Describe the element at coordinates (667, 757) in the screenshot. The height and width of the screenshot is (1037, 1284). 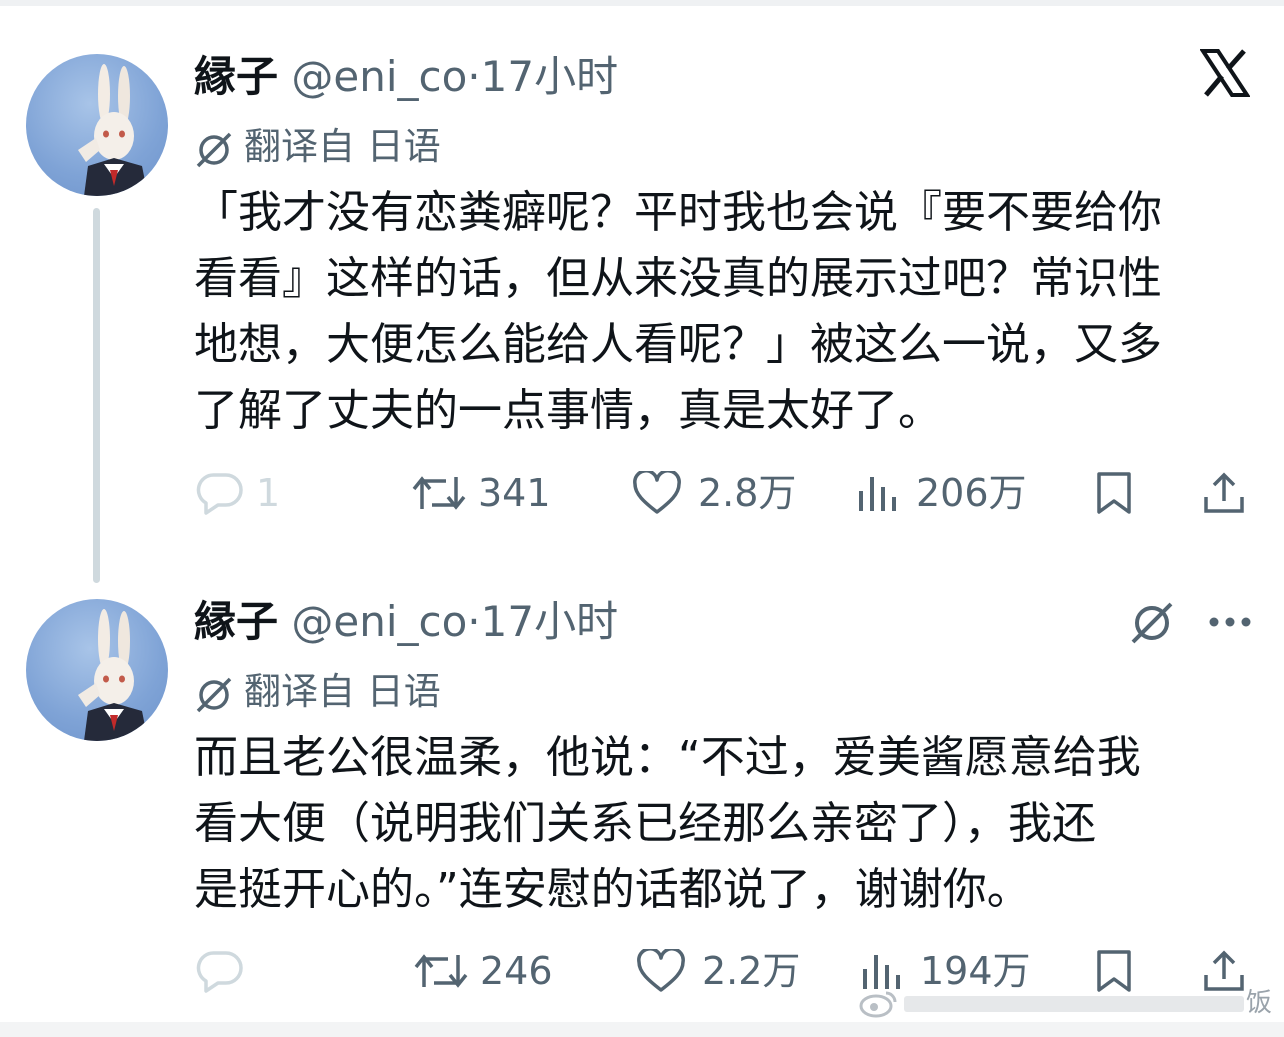
I see `tweet-text-line: 而且老公很温柔，他说：“不过，爱美酱愿意给我` at that location.